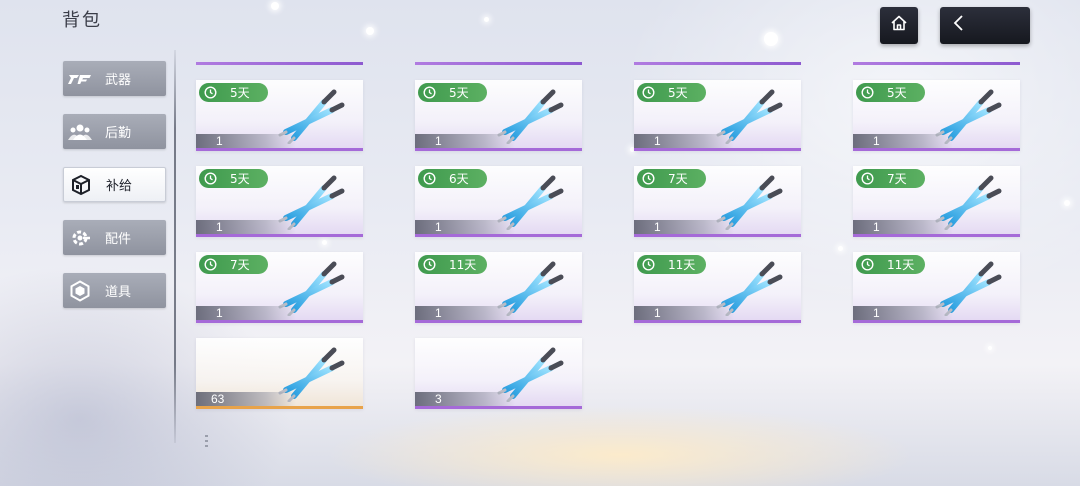 This screenshot has height=486, width=1080. Describe the element at coordinates (80, 78) in the screenshot. I see `weapon-icon` at that location.